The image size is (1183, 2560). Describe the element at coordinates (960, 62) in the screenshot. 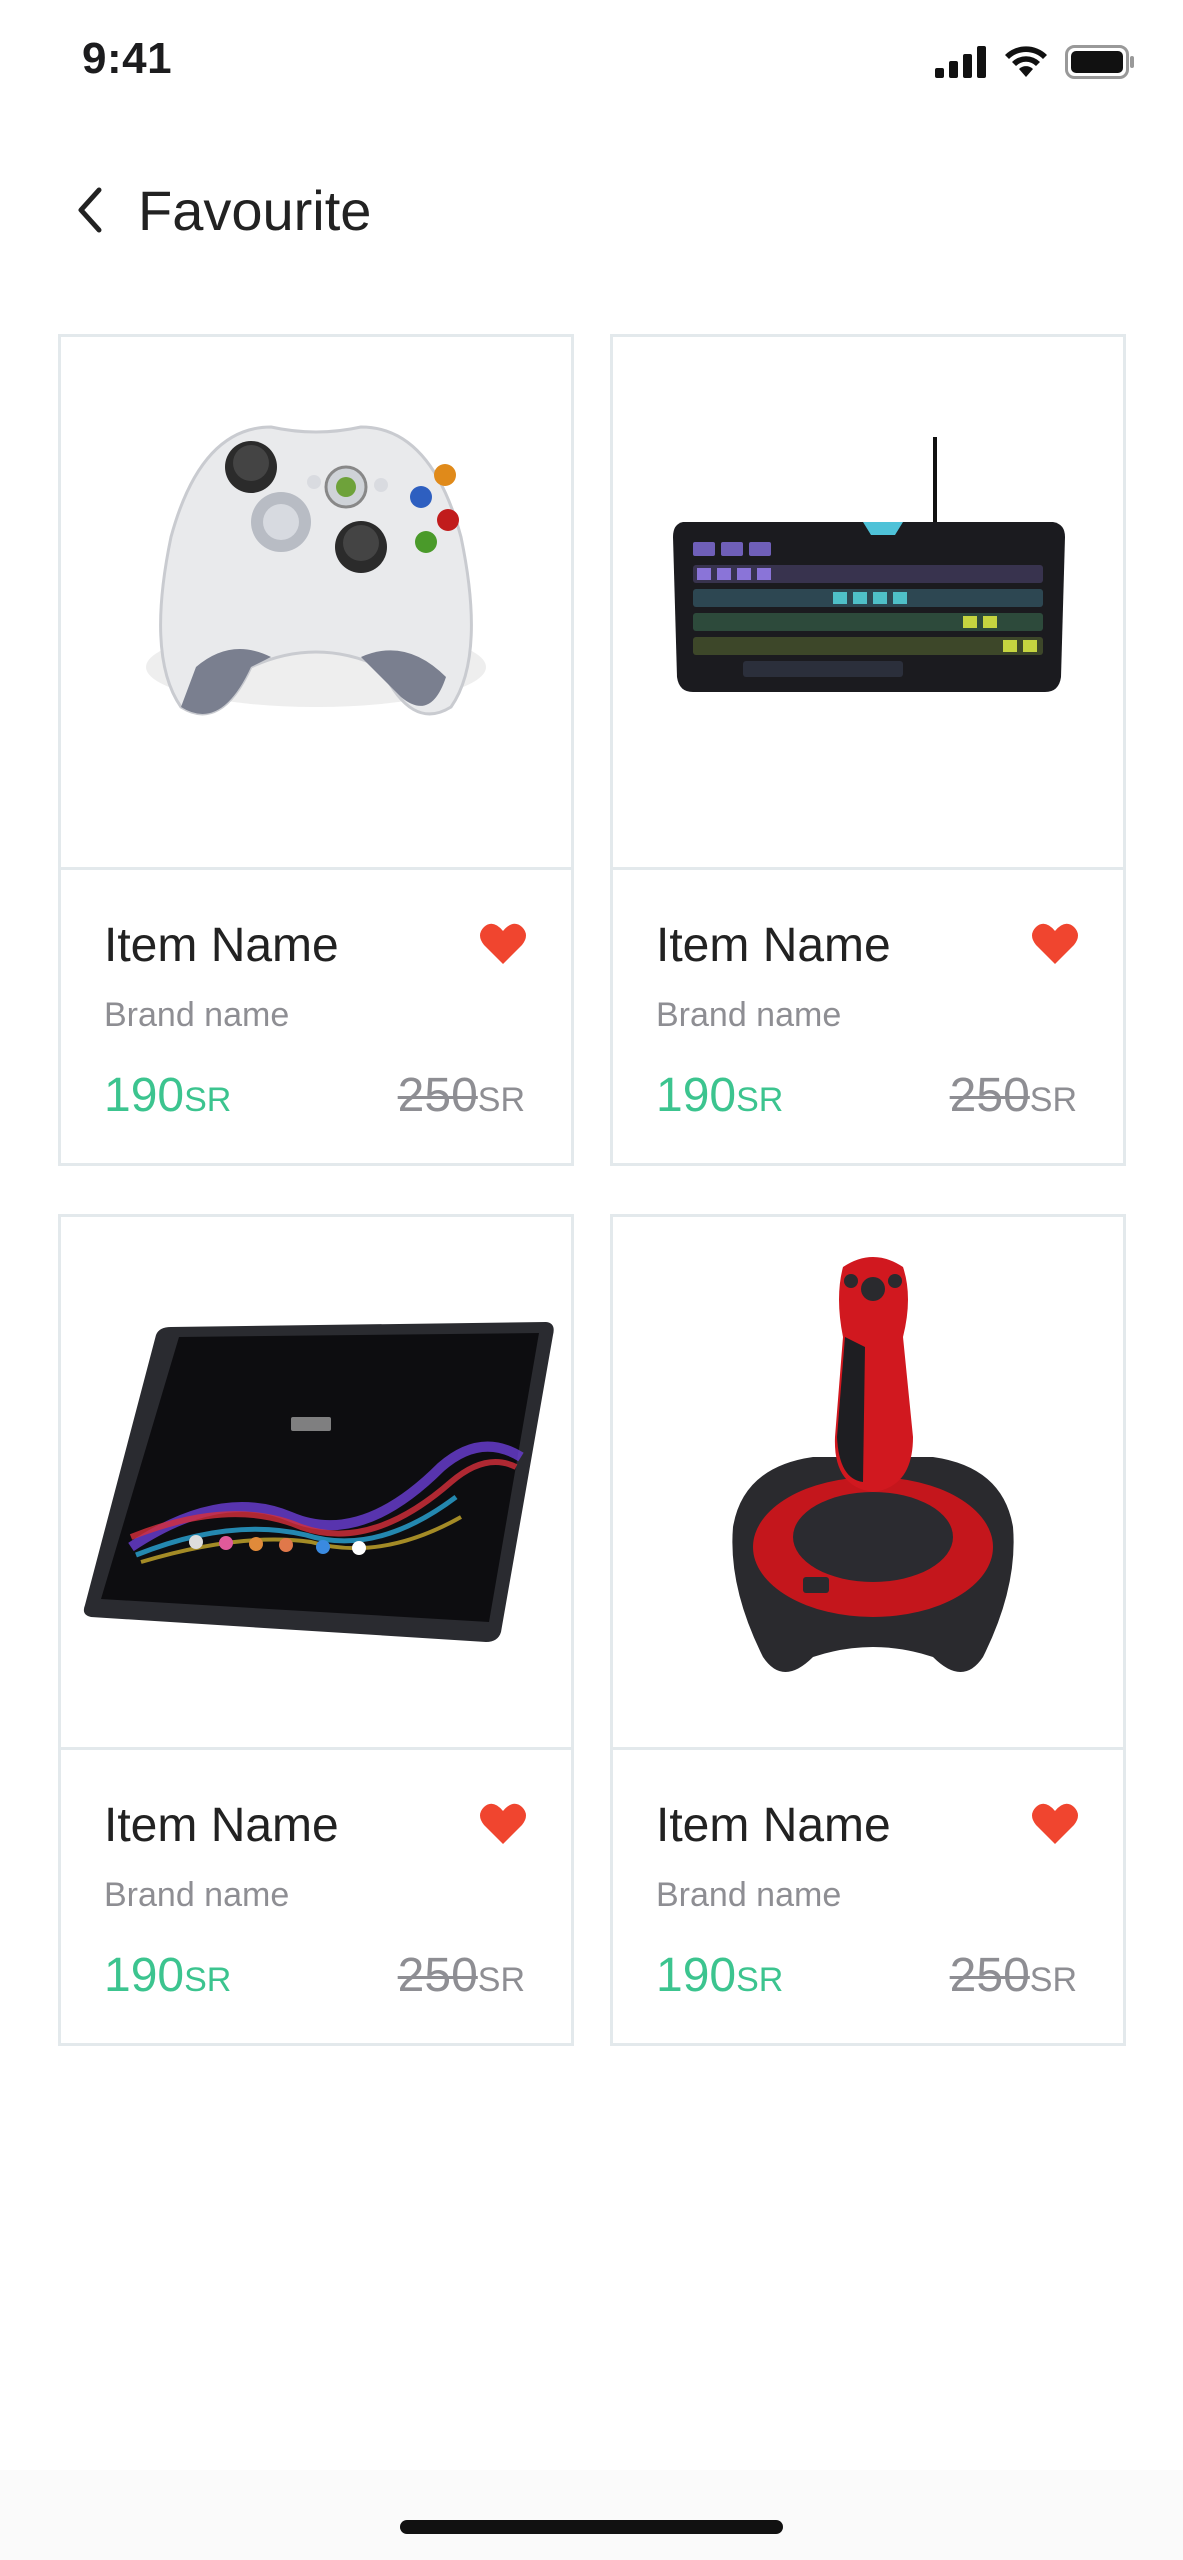

I see `cellular-signal-icon` at that location.